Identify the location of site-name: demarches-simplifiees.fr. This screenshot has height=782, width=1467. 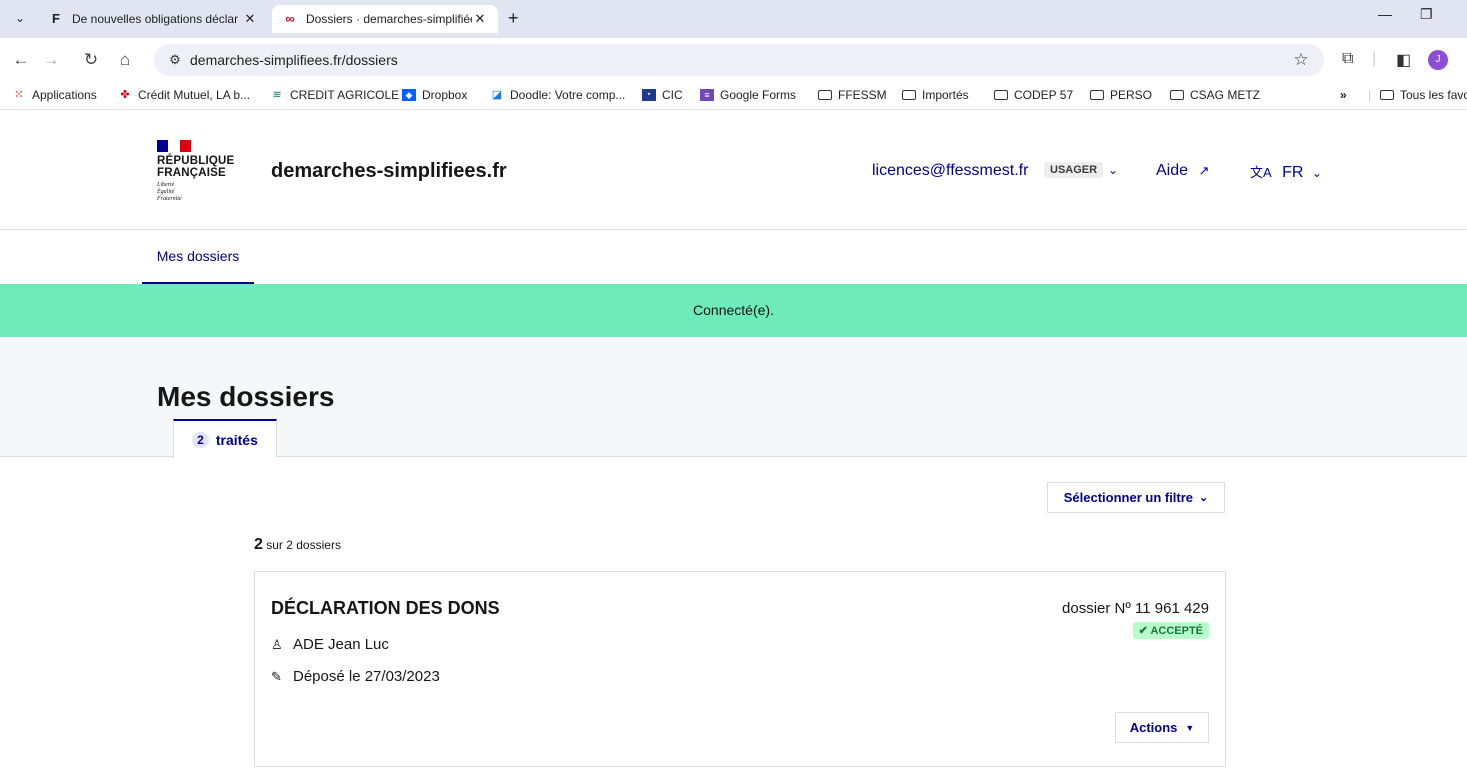
(389, 171).